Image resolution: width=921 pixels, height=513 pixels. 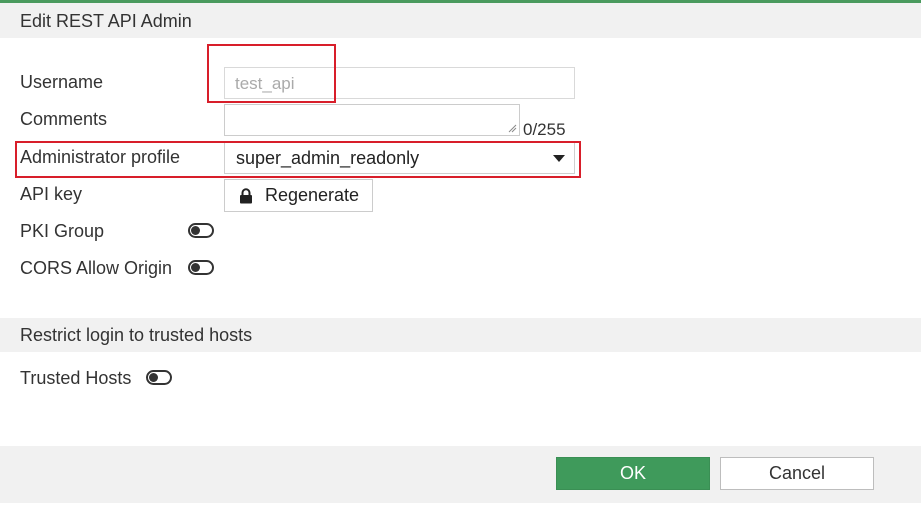 I want to click on username-field: test_api, so click(x=399, y=83).